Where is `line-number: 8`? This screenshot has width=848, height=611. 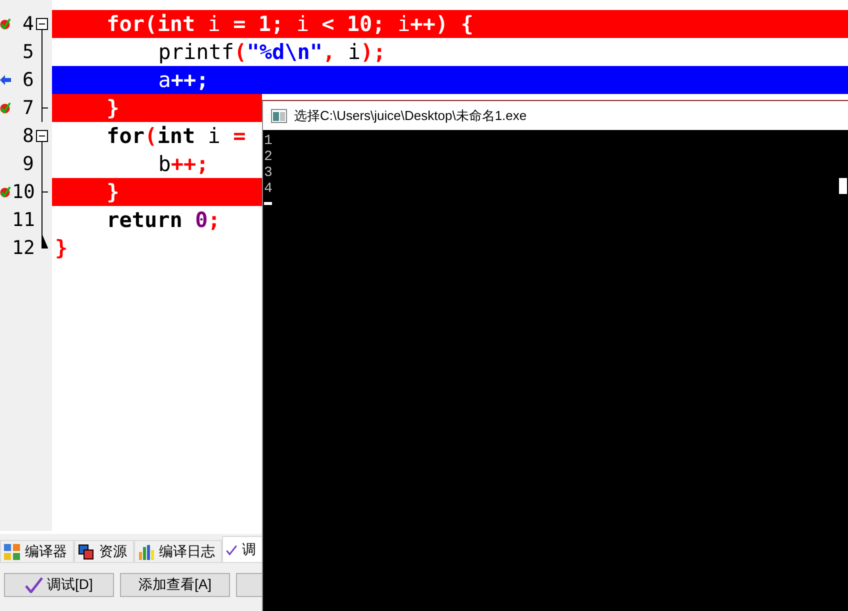 line-number: 8 is located at coordinates (28, 136).